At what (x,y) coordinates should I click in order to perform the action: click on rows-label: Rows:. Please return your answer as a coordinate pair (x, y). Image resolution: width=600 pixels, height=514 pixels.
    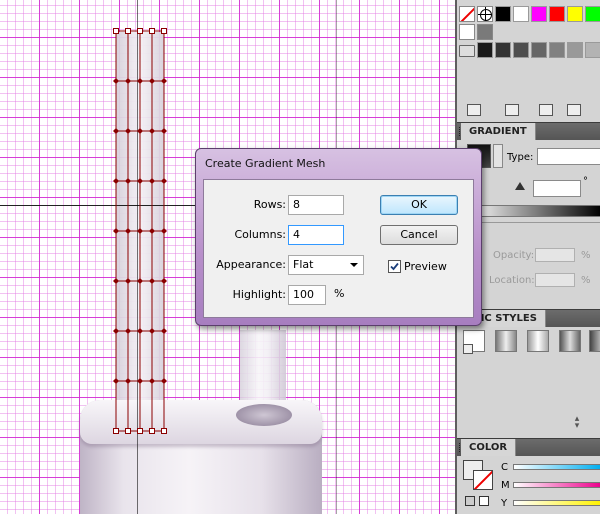
    Looking at the image, I should click on (269, 204).